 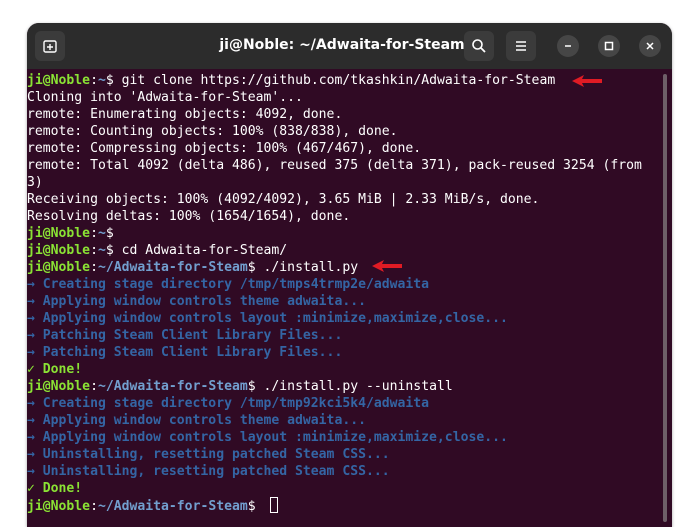 What do you see at coordinates (665, 298) in the screenshot?
I see `scrollbar` at bounding box center [665, 298].